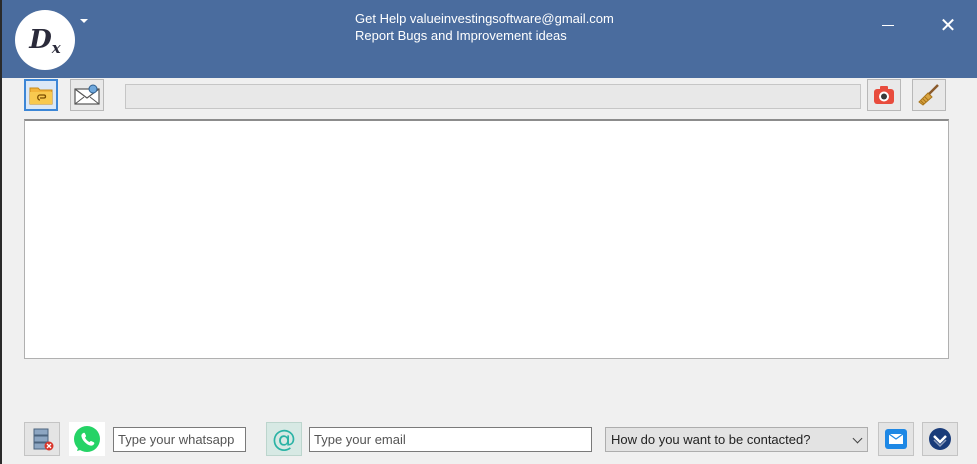 The width and height of the screenshot is (977, 464). I want to click on minimize-button, so click(888, 25).